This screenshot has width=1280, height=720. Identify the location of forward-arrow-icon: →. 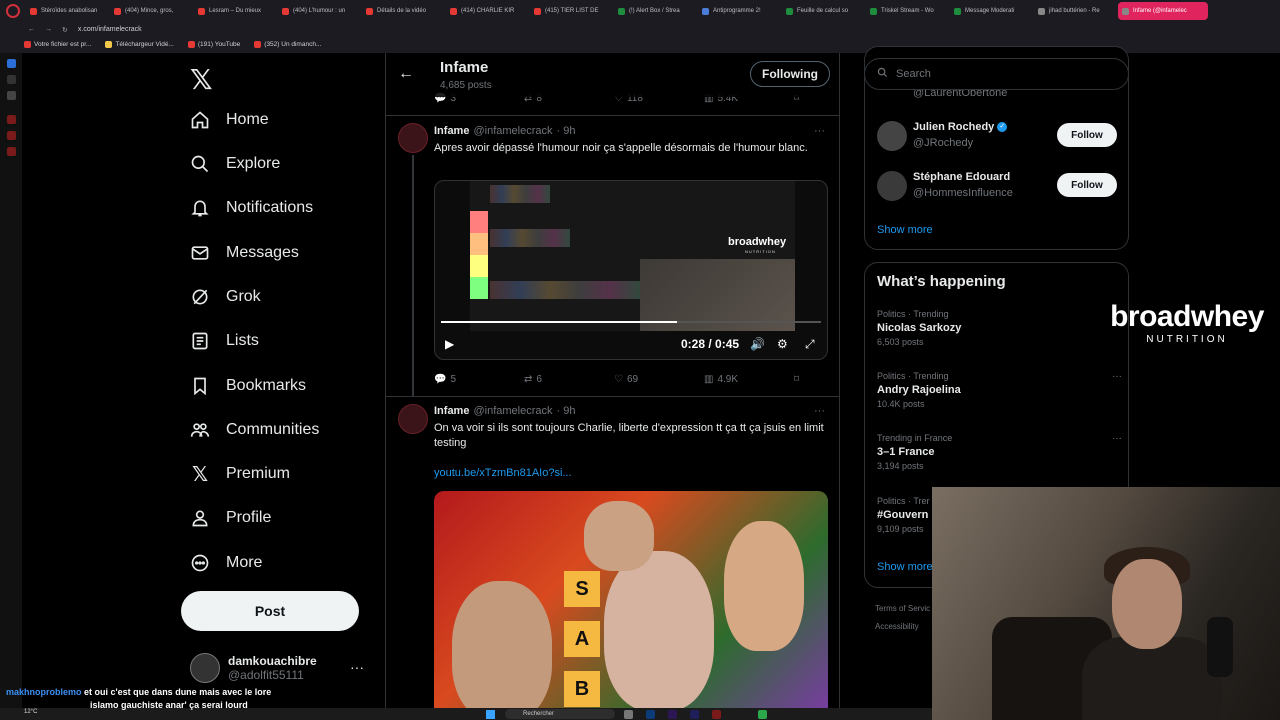
(48, 29).